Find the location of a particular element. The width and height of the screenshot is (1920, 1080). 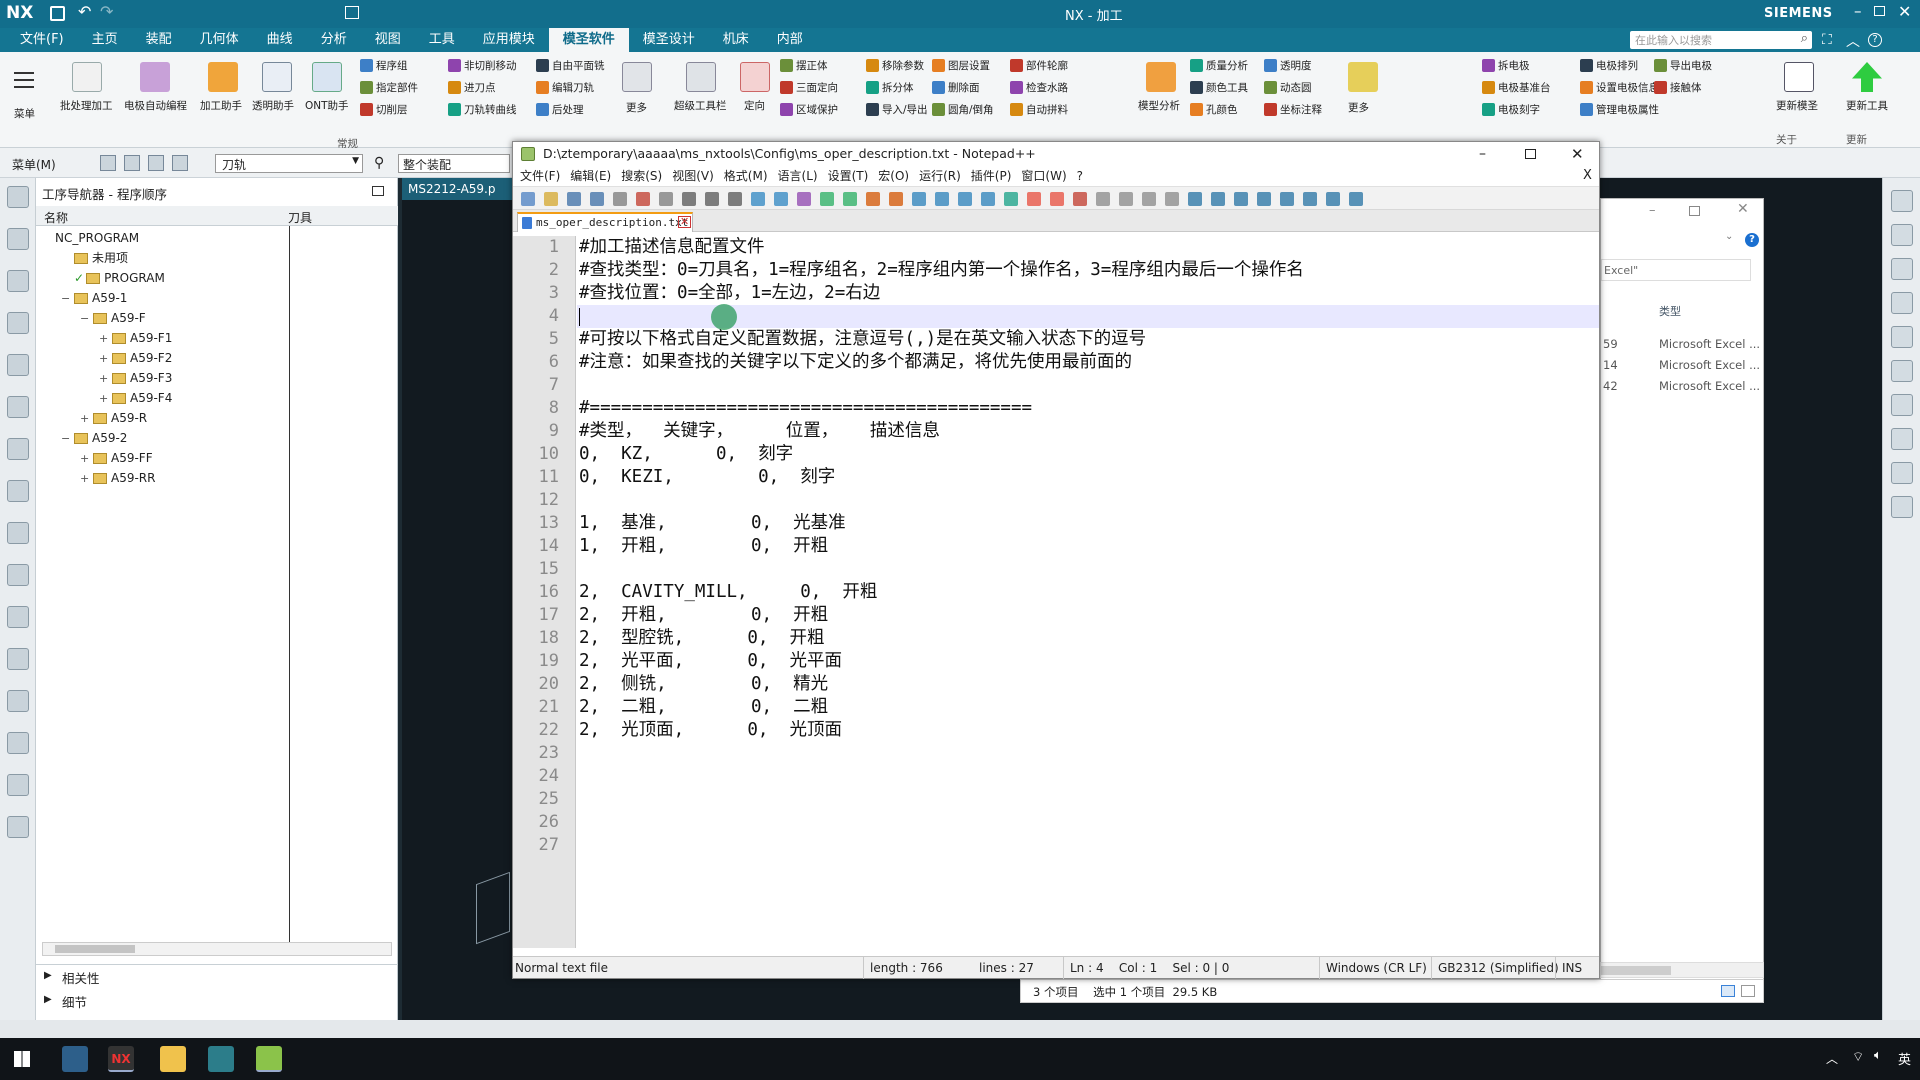

close-document-icon: X is located at coordinates (1587, 176).